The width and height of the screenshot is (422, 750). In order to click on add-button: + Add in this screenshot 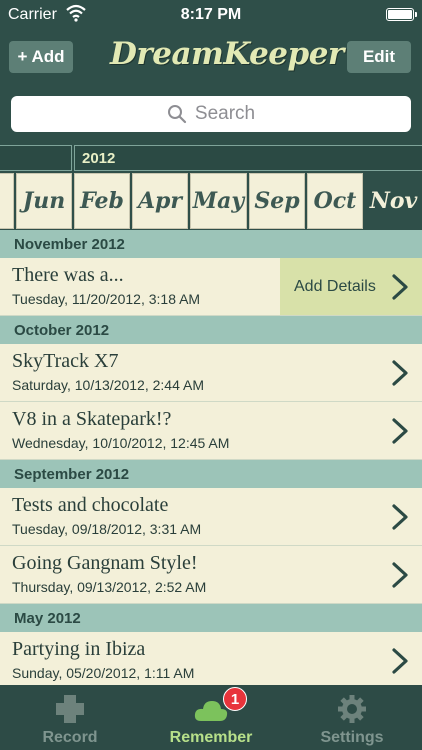, I will do `click(41, 57)`.